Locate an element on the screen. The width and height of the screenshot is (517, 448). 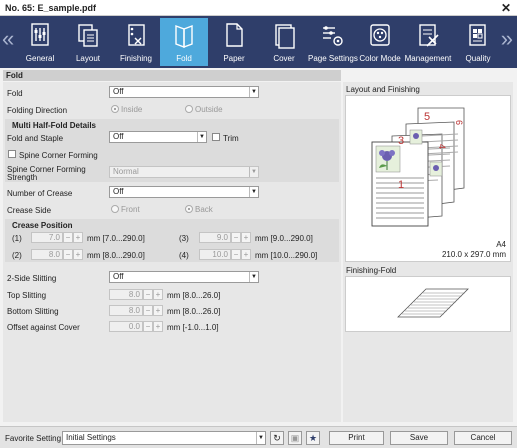
fold-label: Fold is located at coordinates (15, 93).